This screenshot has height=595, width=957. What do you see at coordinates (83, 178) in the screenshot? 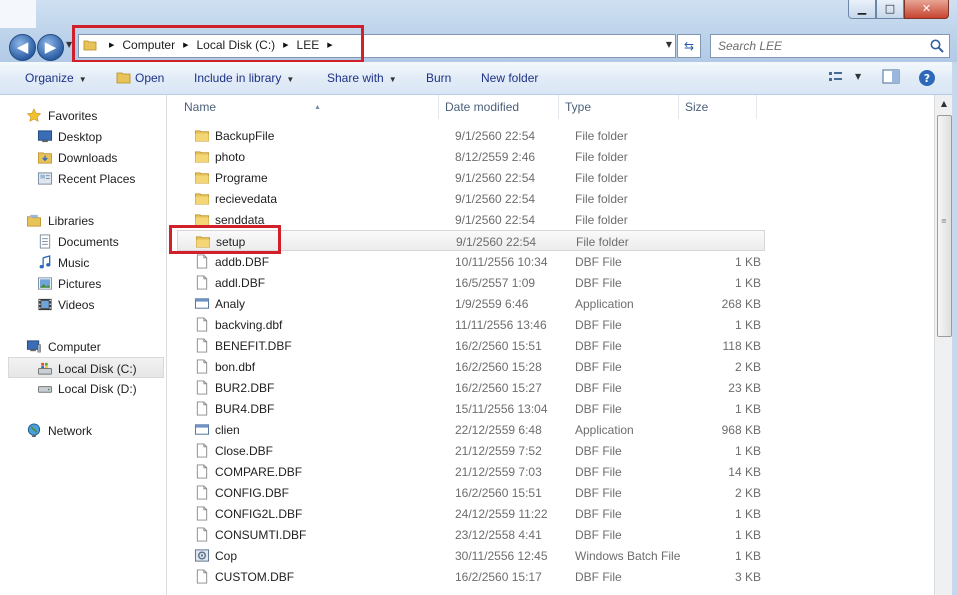
I see `nav-recent-places: Recent Places` at bounding box center [83, 178].